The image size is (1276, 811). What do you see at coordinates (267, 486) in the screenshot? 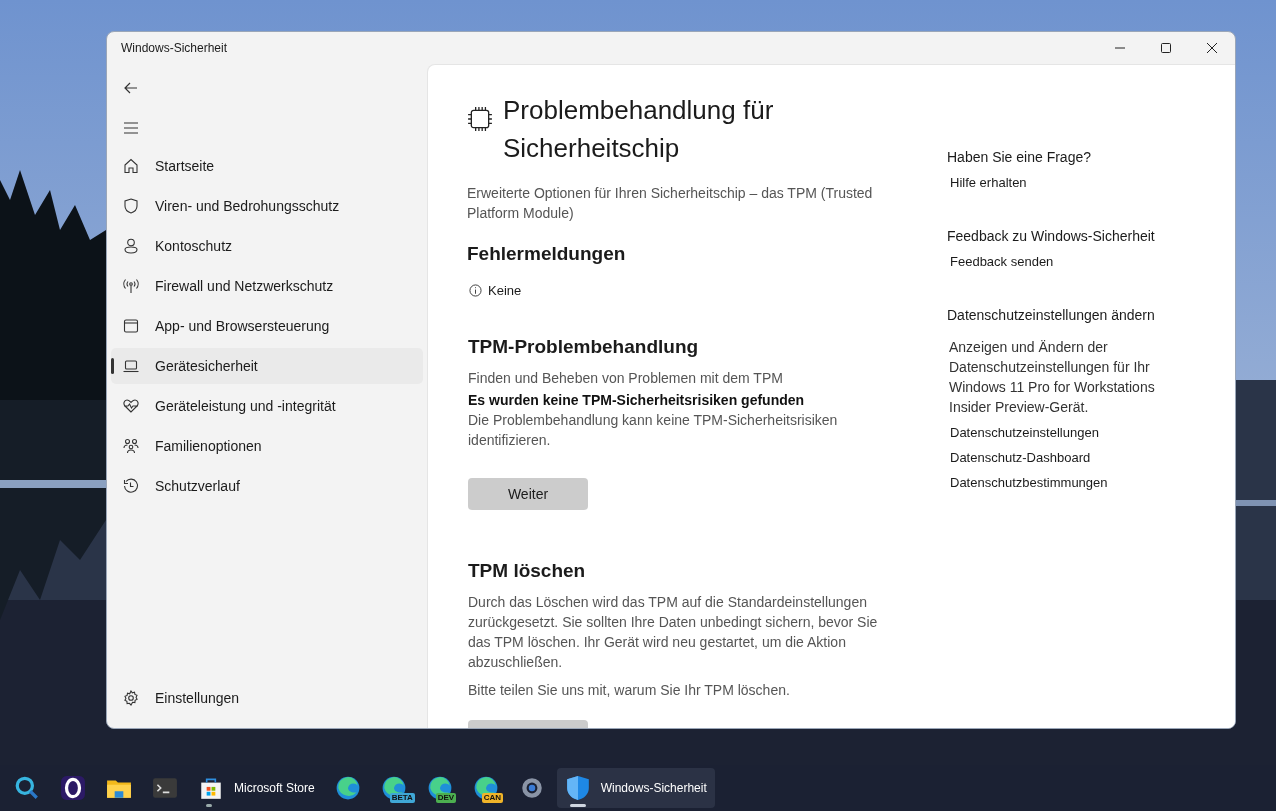
I see `sidebar-item: Schutzverlauf` at bounding box center [267, 486].